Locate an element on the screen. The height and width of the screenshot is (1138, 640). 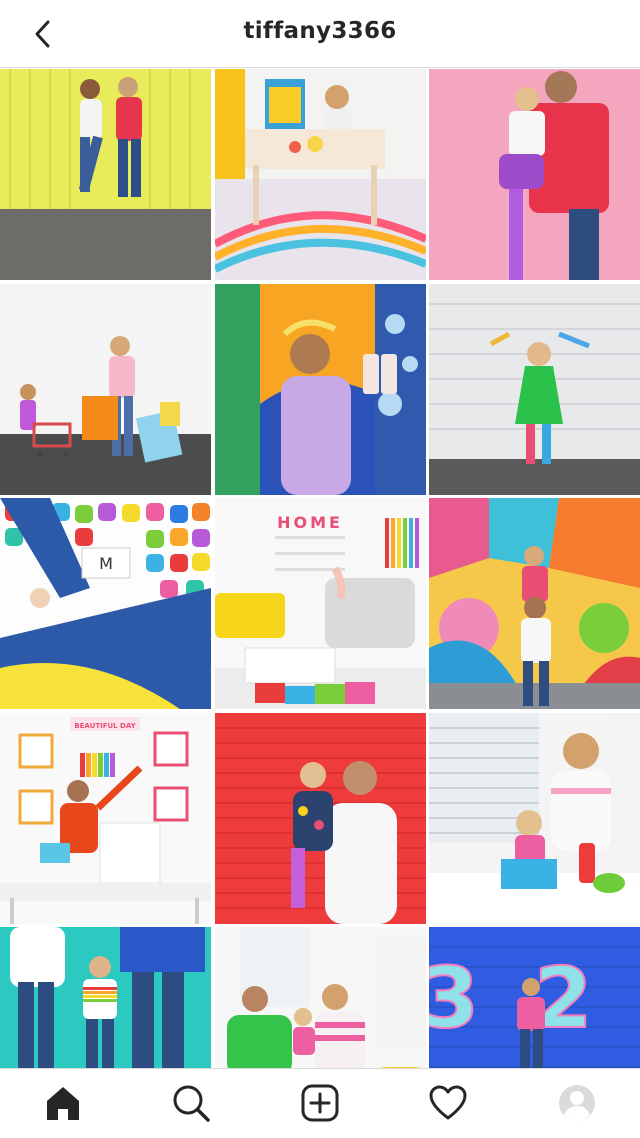
search-icon is located at coordinates (191, 1103).